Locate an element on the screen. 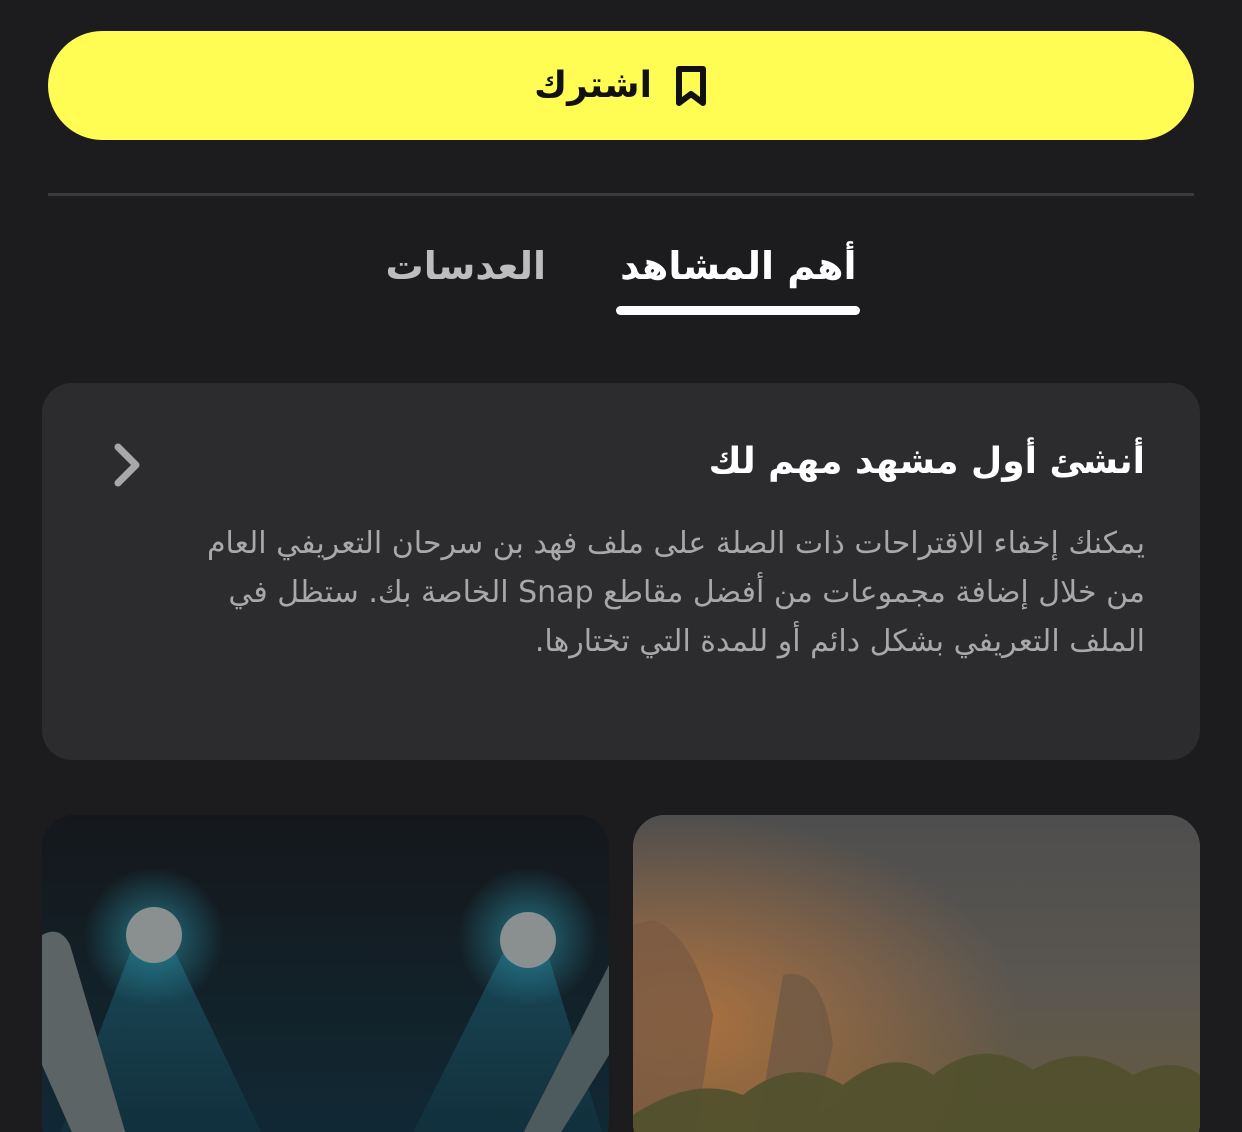  tab-highlights: أهم المشاهد is located at coordinates (738, 280).